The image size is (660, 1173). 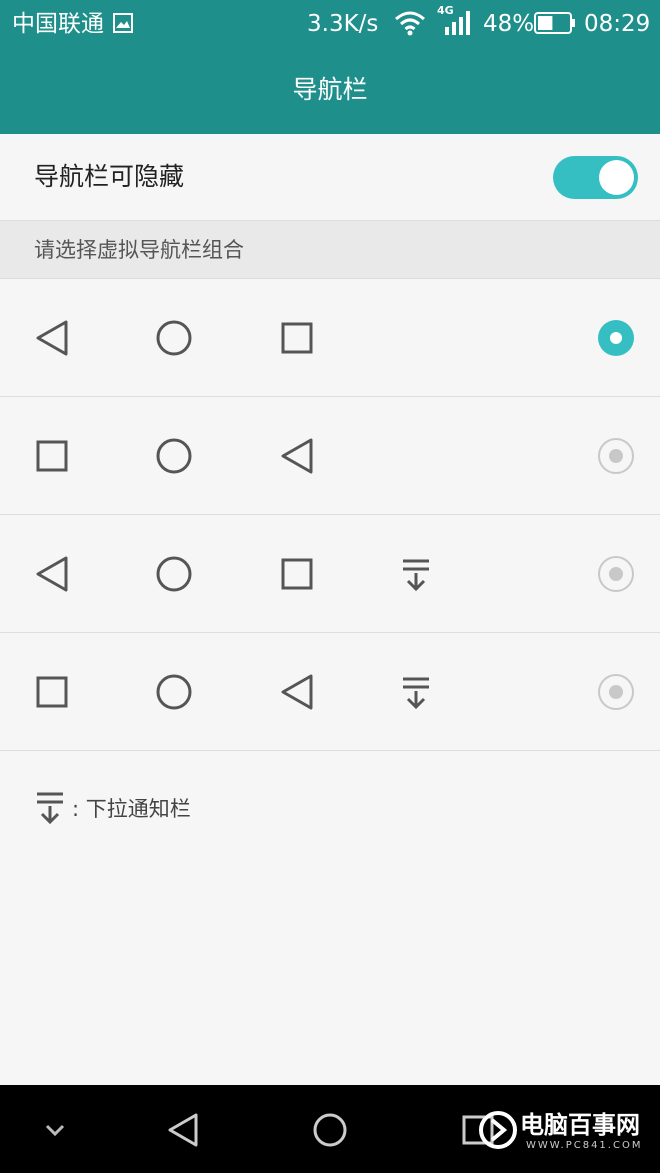 I want to click on section-header-text: 请选择虚拟导航栏组合, so click(x=139, y=250).